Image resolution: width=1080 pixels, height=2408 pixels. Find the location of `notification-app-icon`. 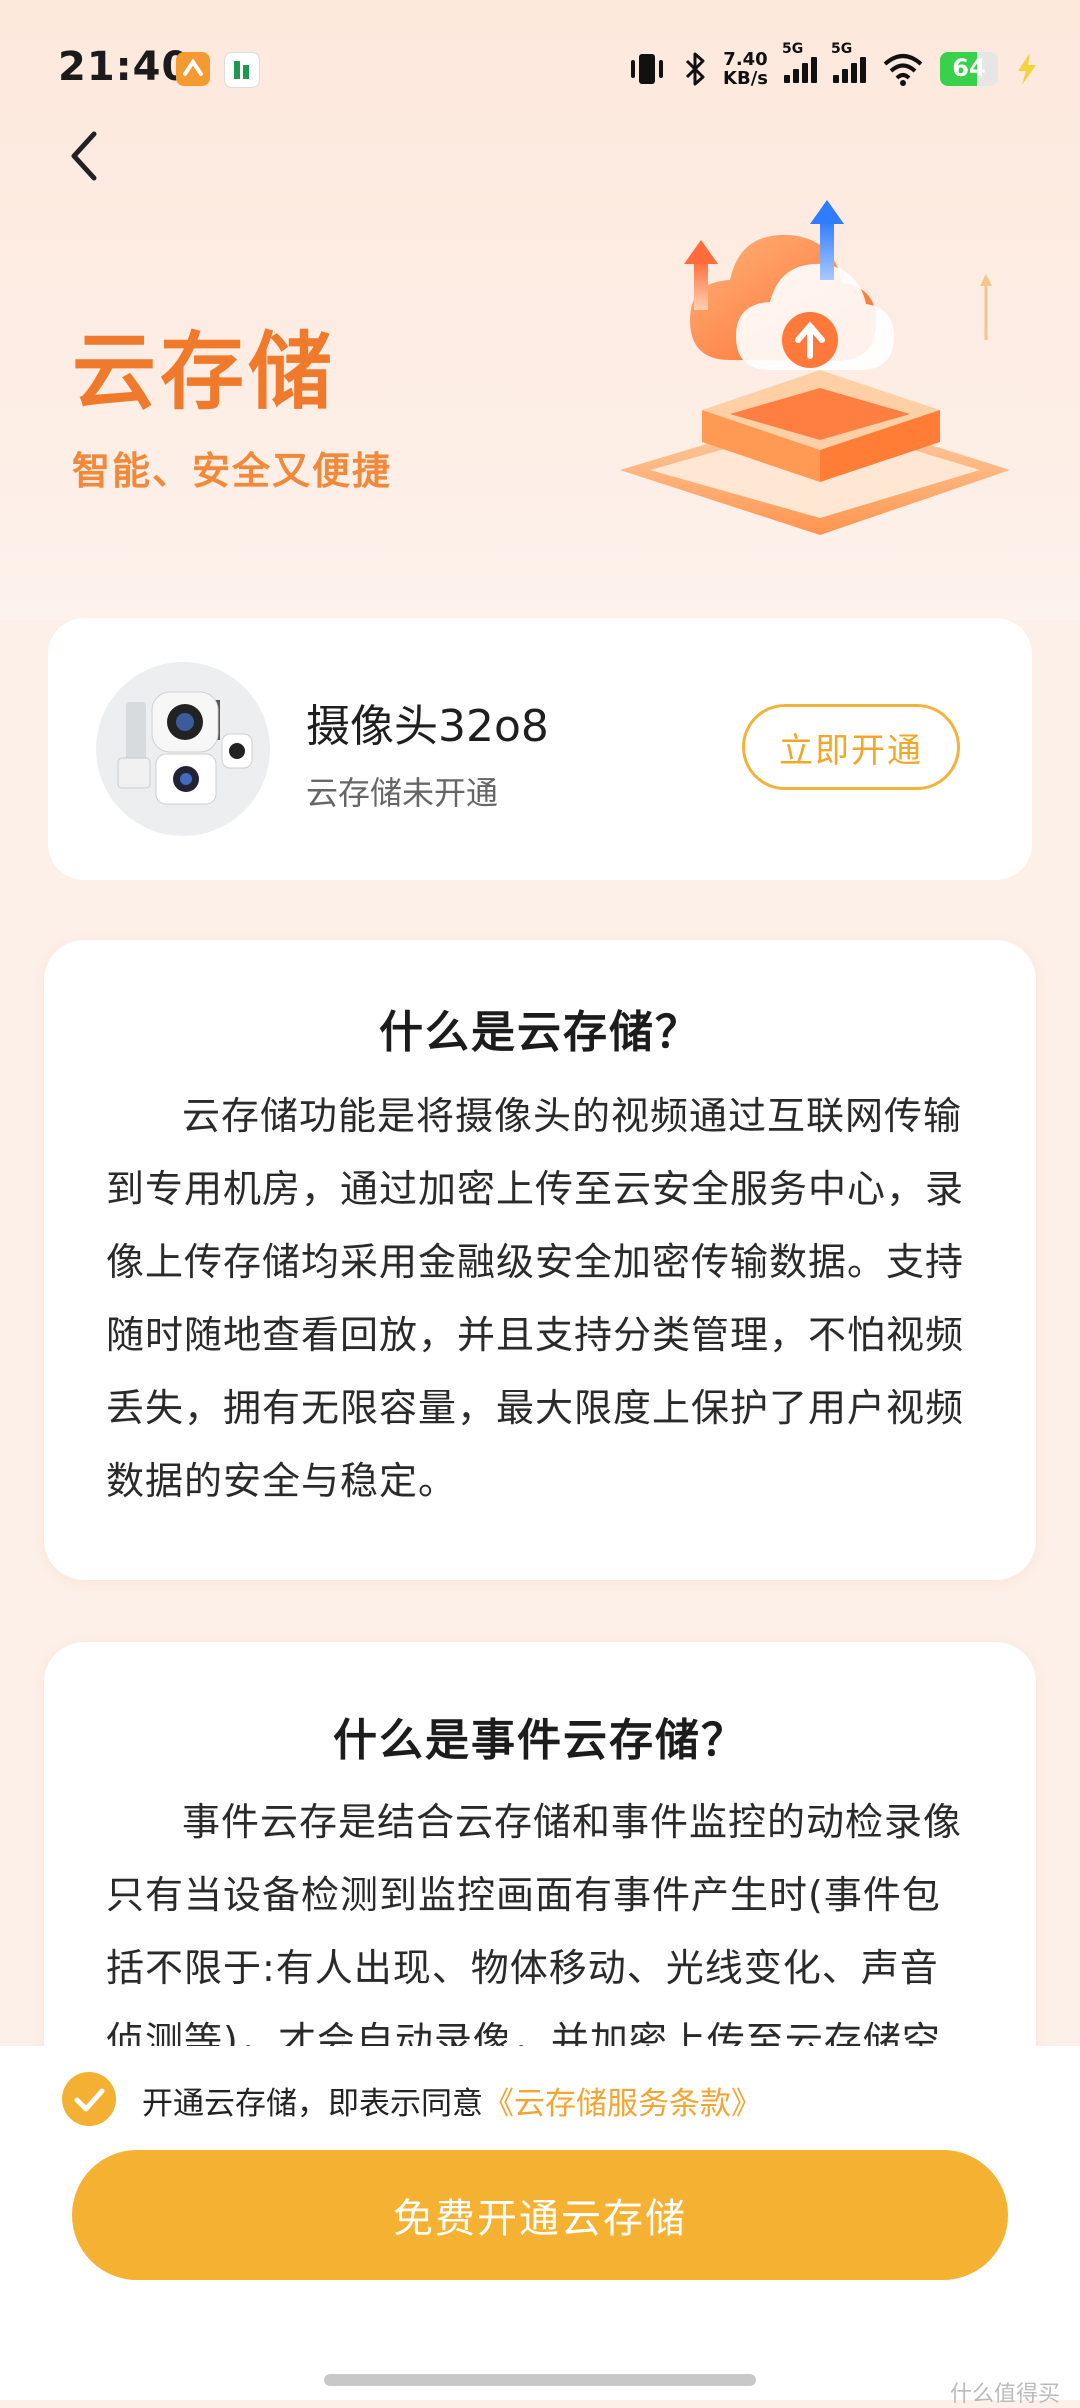

notification-app-icon is located at coordinates (193, 69).